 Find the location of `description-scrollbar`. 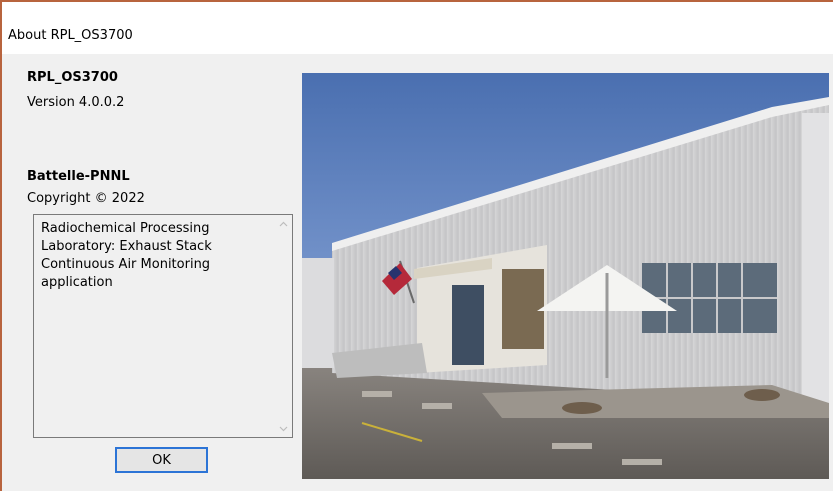

description-scrollbar is located at coordinates (283, 326).